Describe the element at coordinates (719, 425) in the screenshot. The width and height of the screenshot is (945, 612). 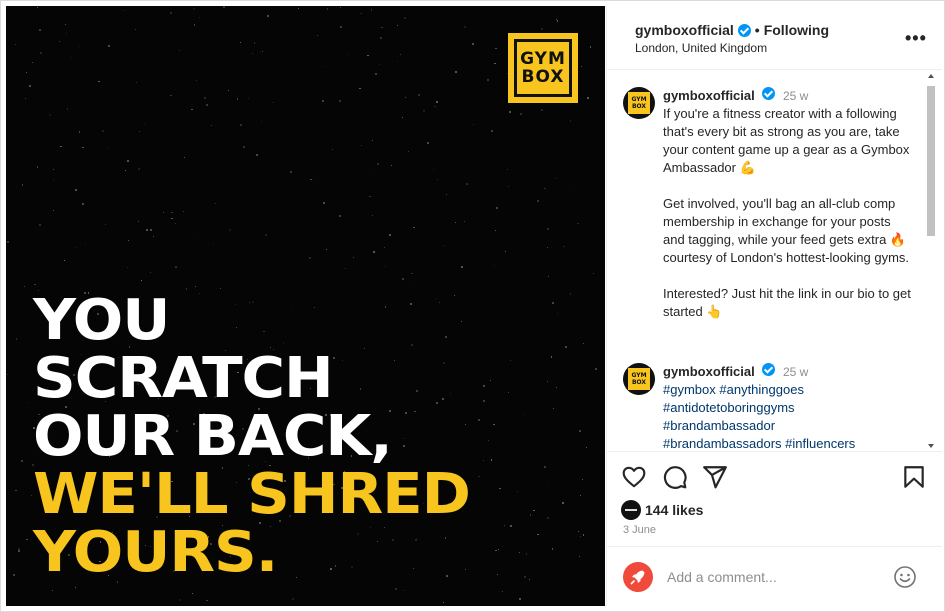
I see `hashtag-link: #brandambassador` at that location.